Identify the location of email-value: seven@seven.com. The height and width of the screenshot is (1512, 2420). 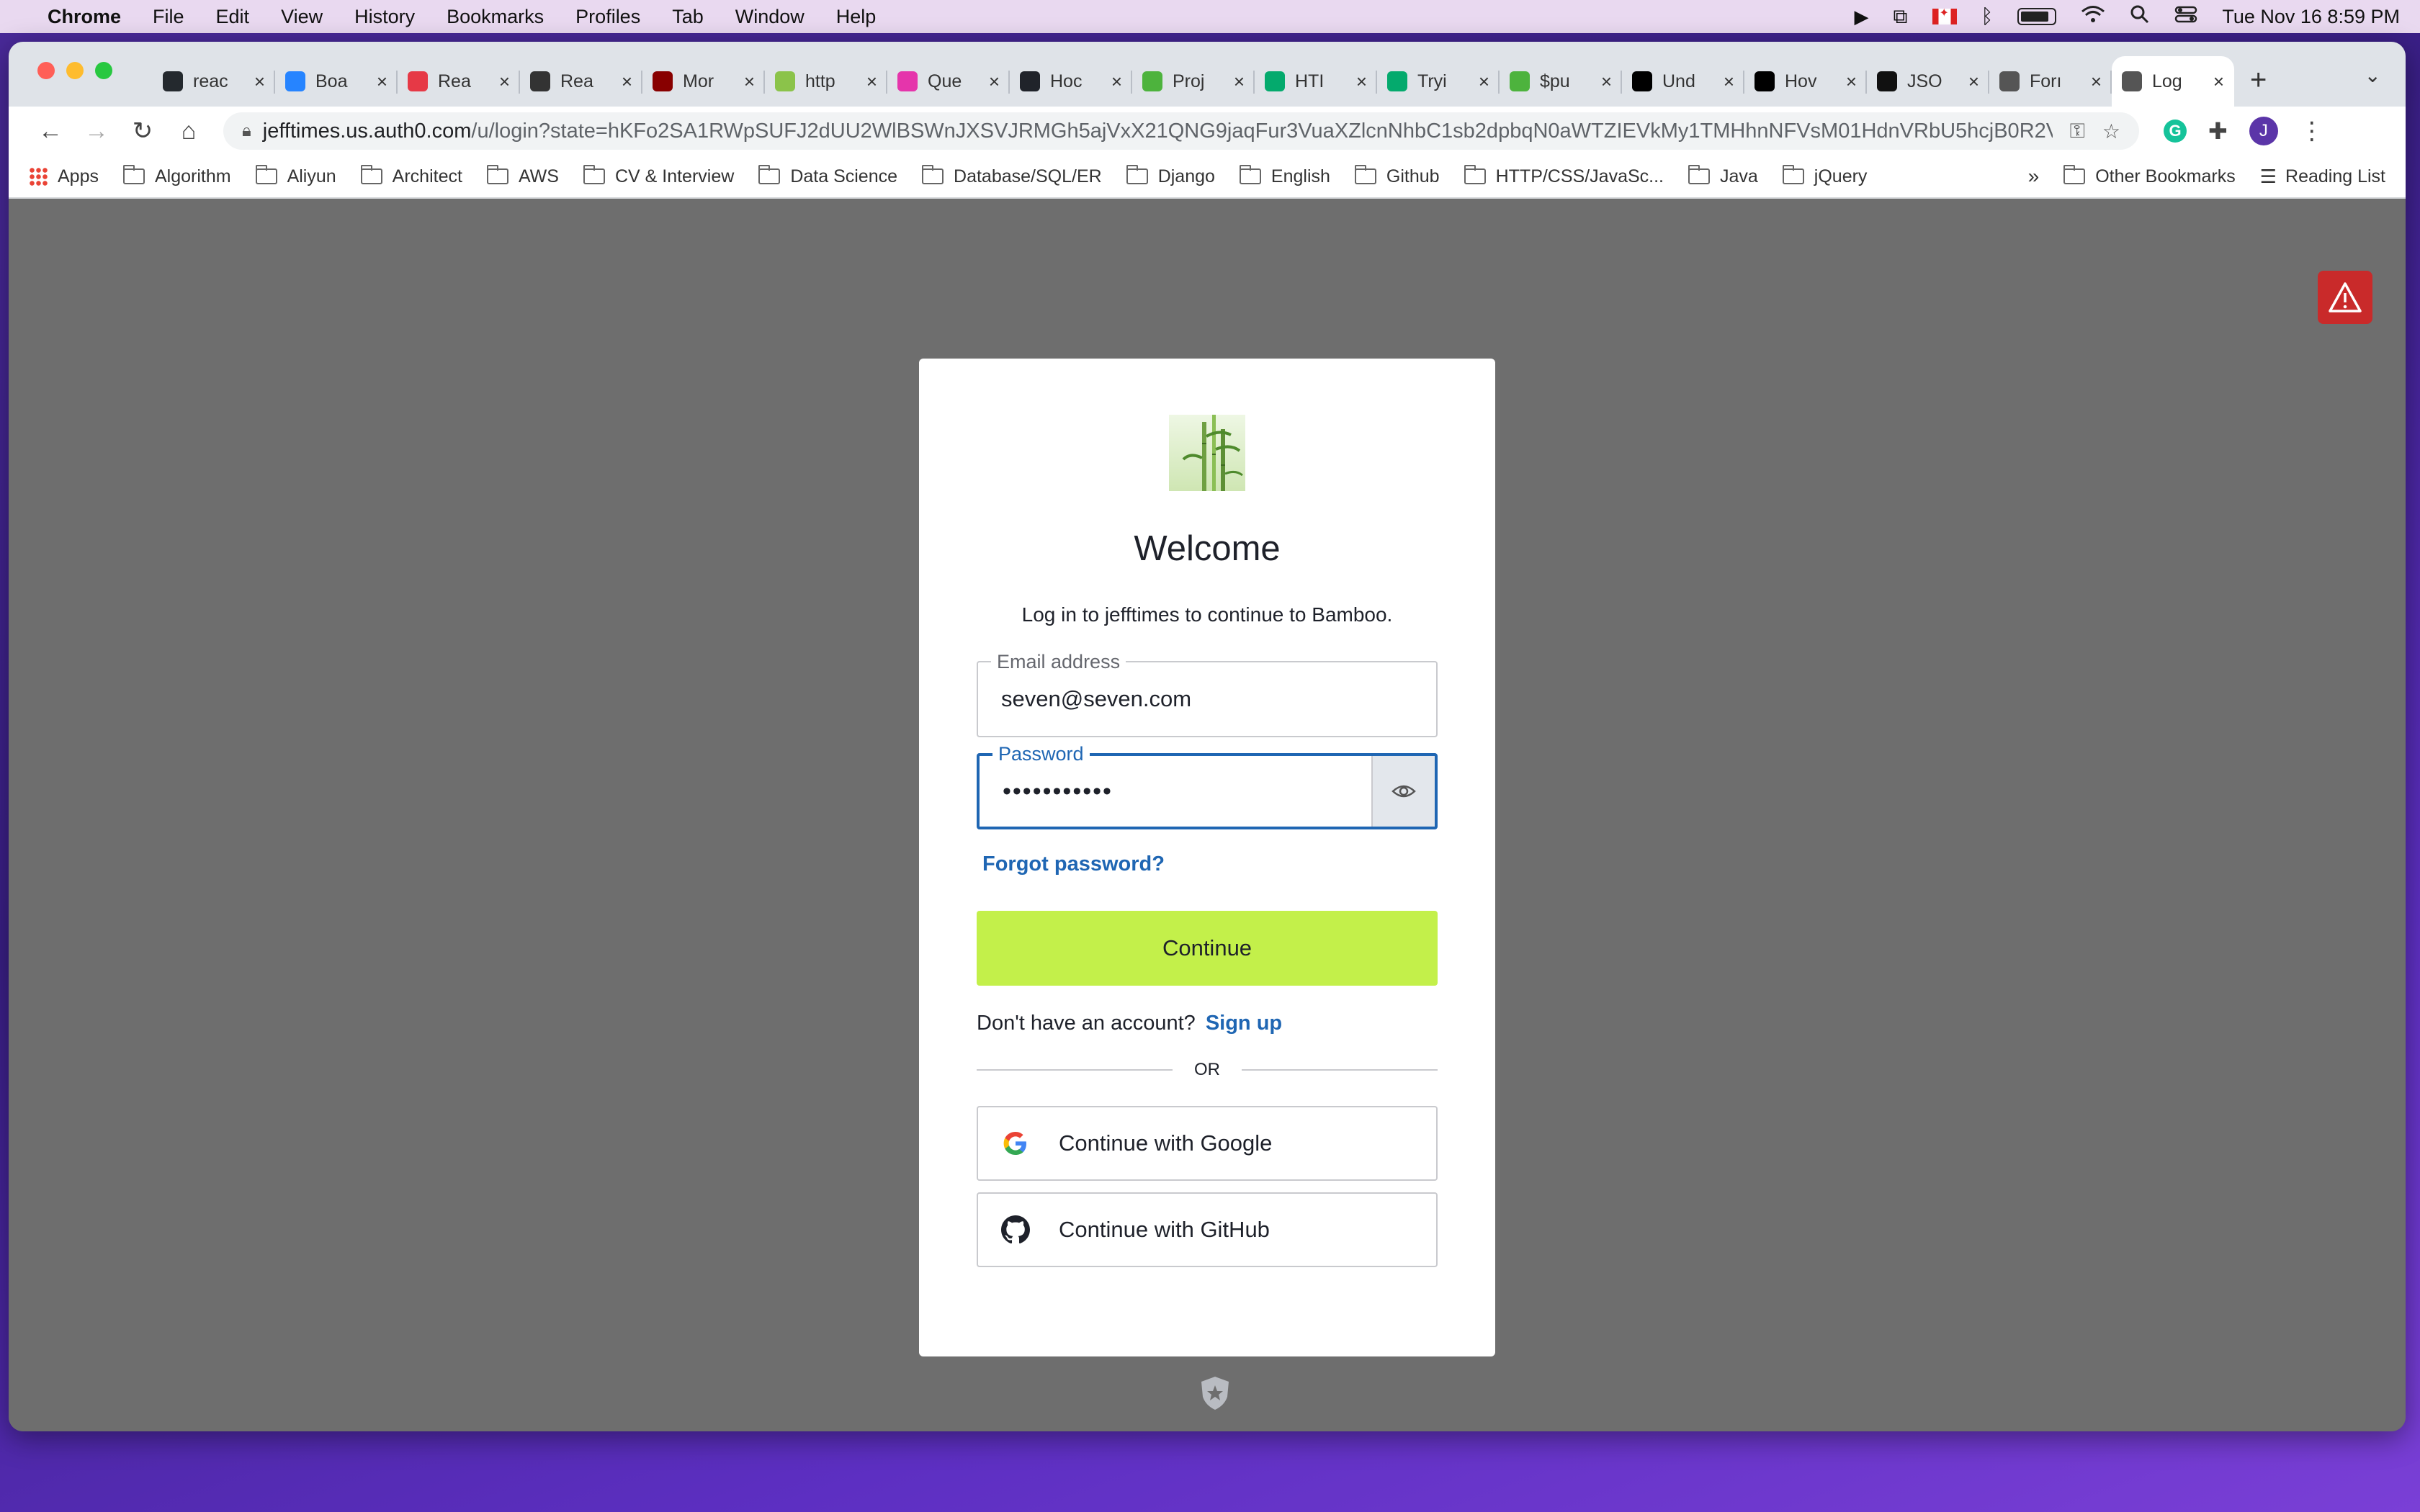
(1096, 699).